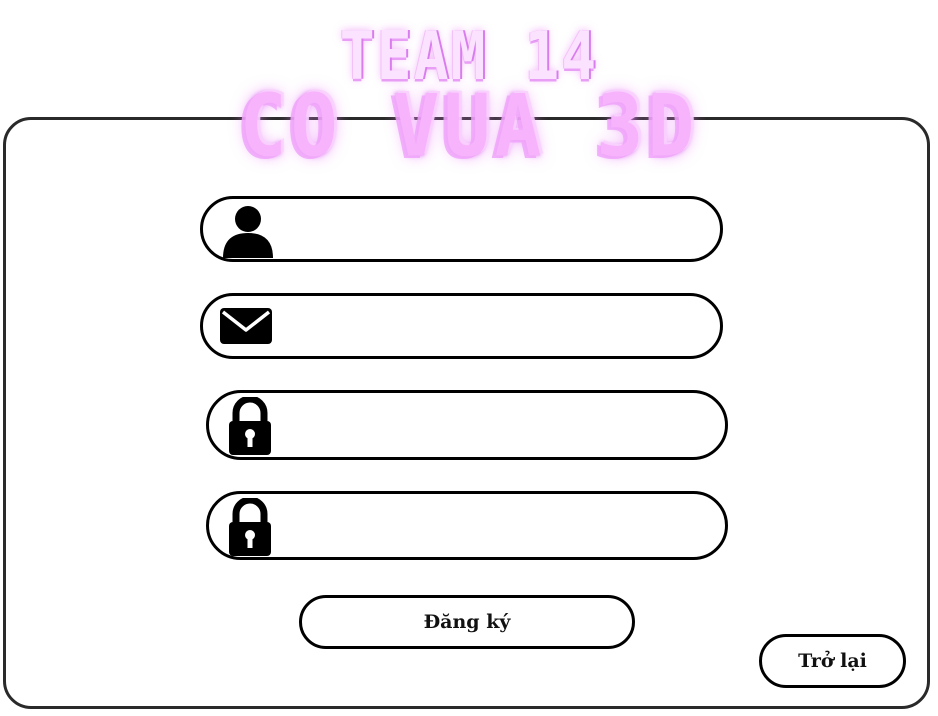 The height and width of the screenshot is (716, 938). I want to click on confirm-password-input, so click(495, 525).